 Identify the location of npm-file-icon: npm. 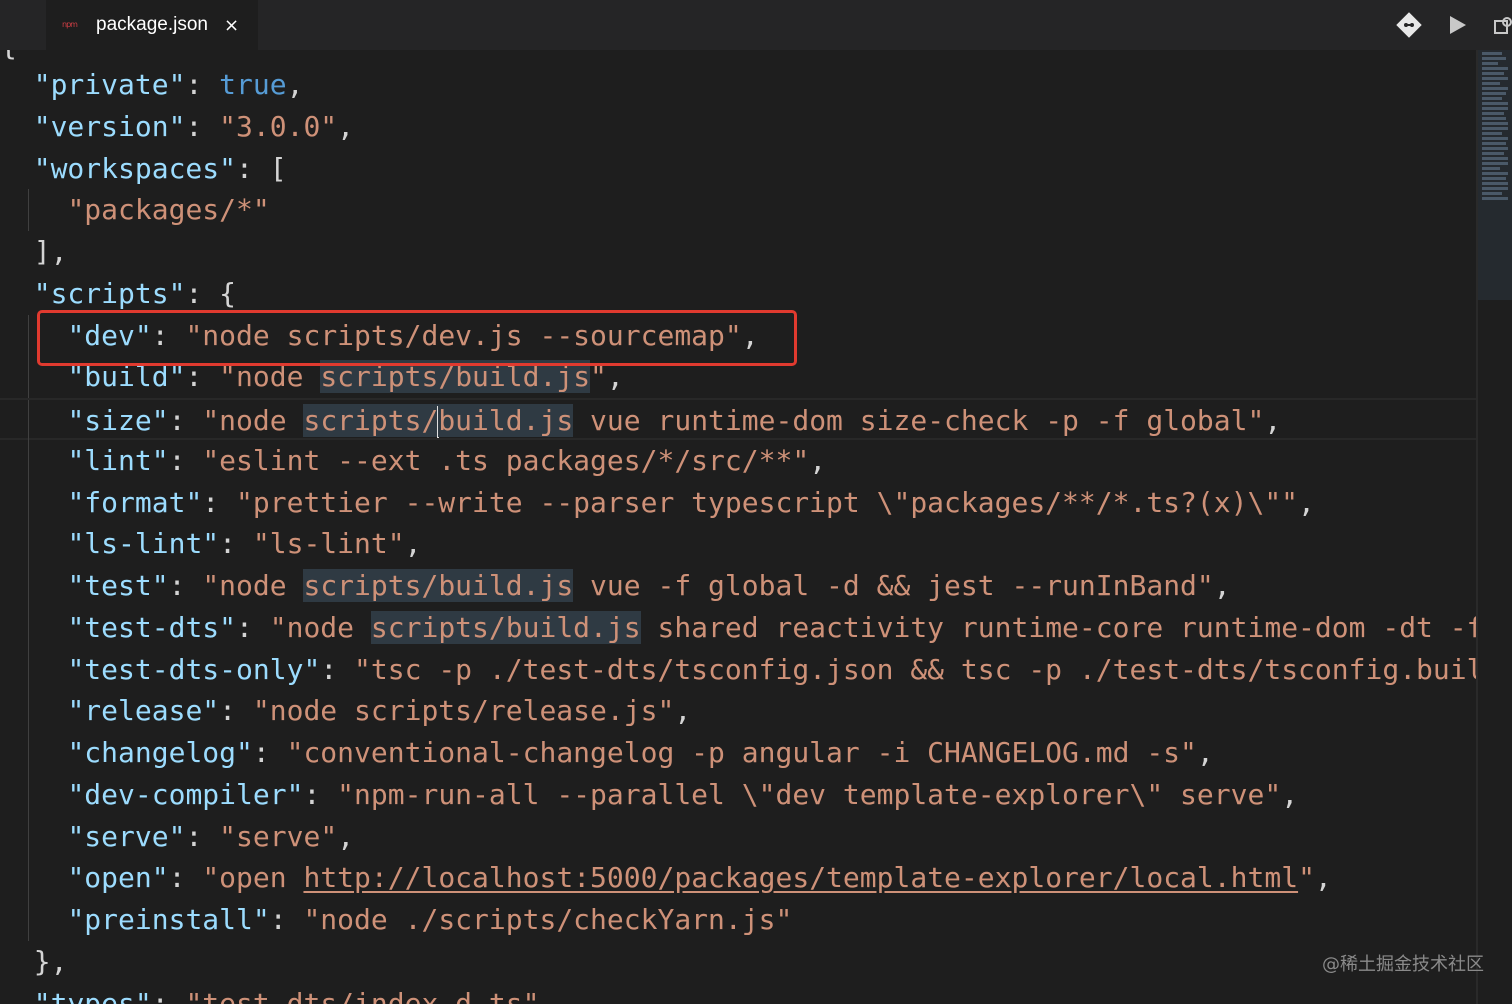
(70, 24).